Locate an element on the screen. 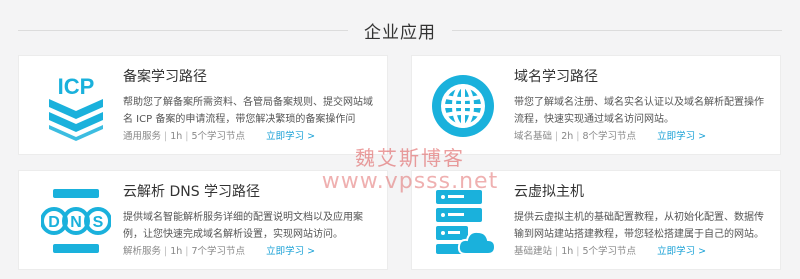 Image resolution: width=800 pixels, height=279 pixels. card-meta: 通用服务 | 1h | 5个学习节点 立即学习 > is located at coordinates (219, 136).